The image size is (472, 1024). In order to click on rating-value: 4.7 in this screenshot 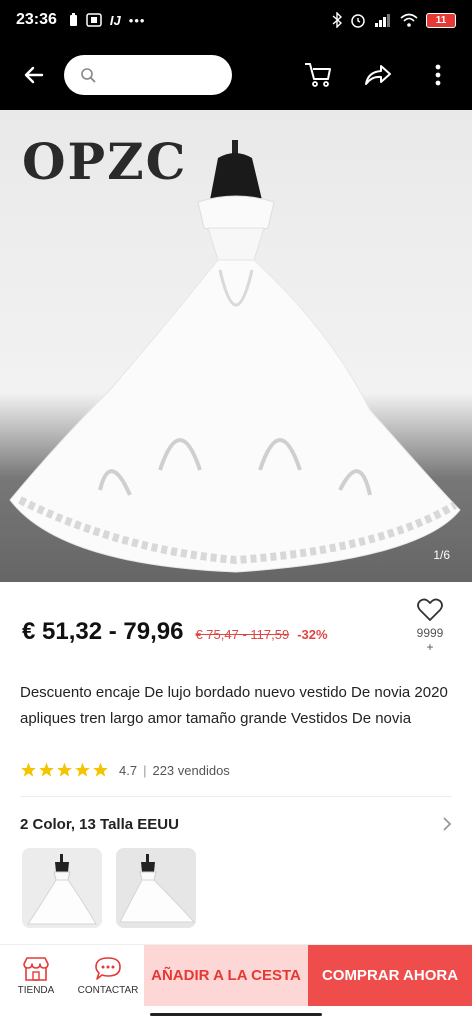, I will do `click(128, 770)`.